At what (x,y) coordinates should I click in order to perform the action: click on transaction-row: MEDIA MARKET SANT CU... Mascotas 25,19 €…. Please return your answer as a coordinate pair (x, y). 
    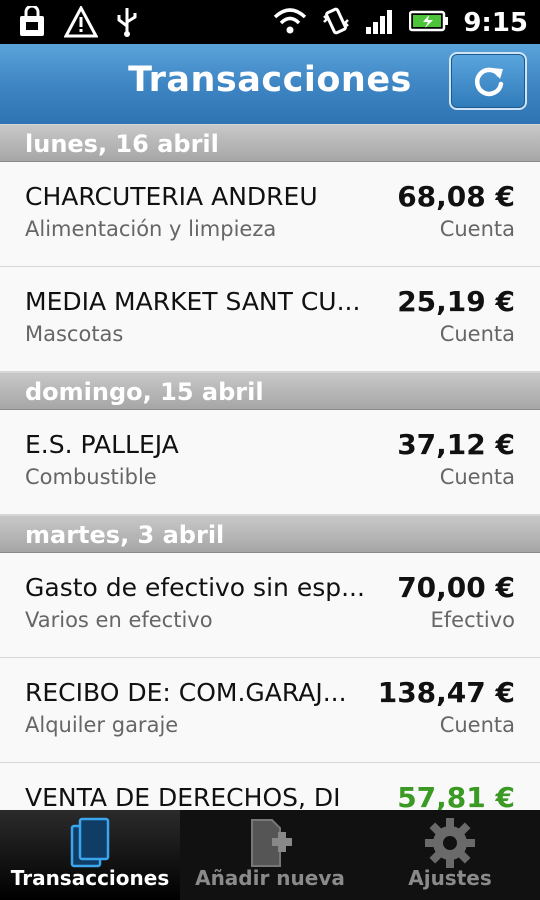
    Looking at the image, I should click on (270, 319).